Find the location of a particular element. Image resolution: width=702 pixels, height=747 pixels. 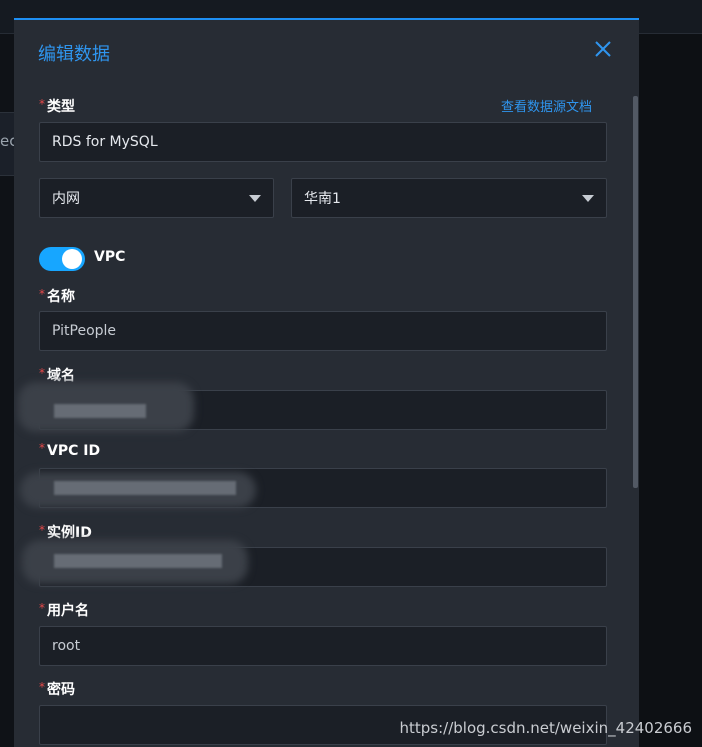

modal-scrollbar is located at coordinates (635, 421).